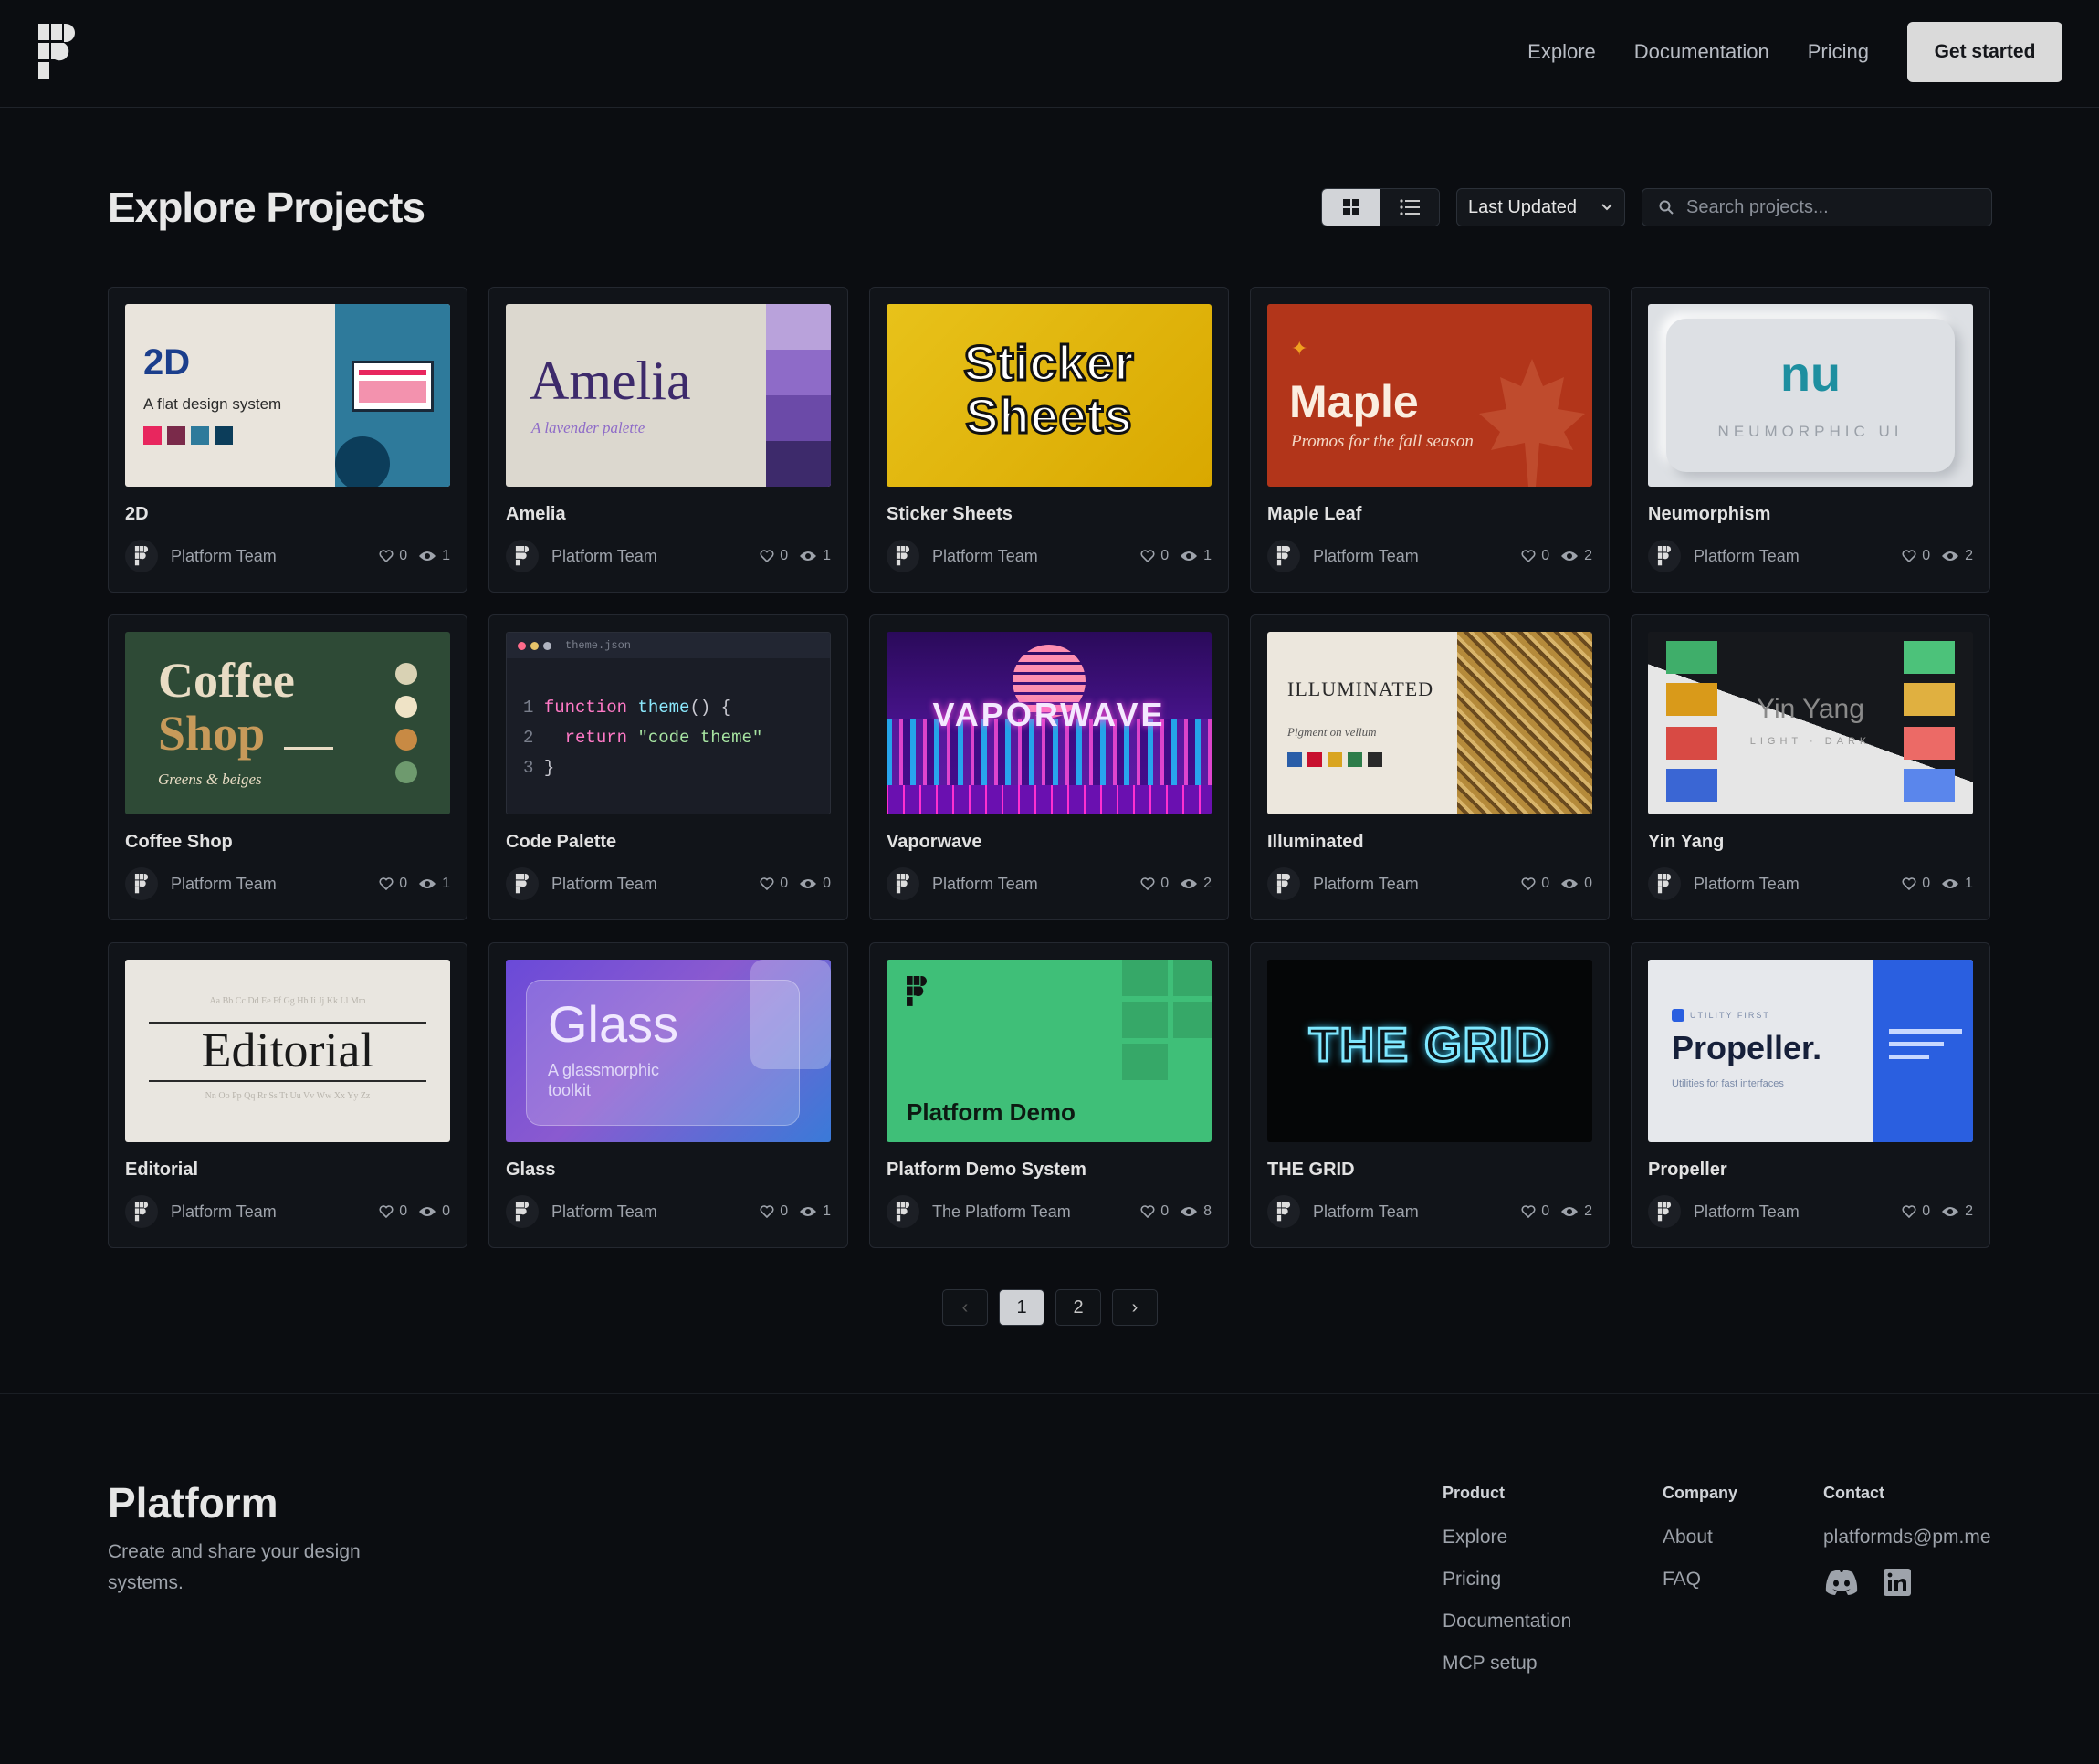  I want to click on project-thumbnail: 2D A flat design system, so click(287, 395).